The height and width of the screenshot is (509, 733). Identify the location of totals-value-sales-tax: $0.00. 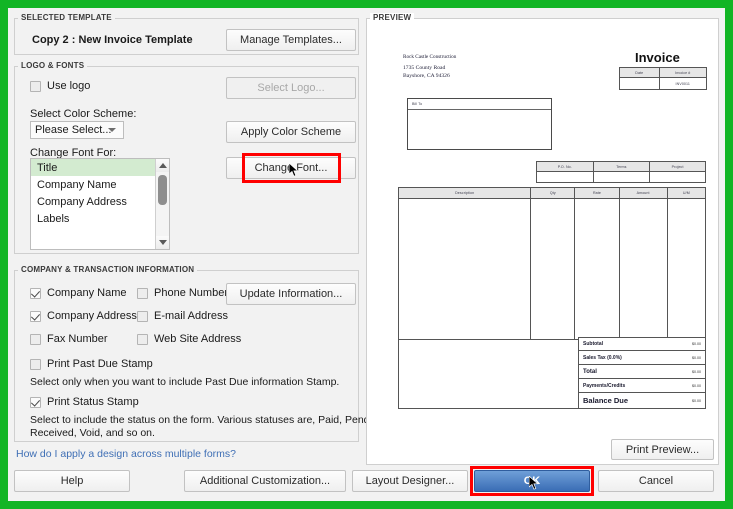
(696, 357).